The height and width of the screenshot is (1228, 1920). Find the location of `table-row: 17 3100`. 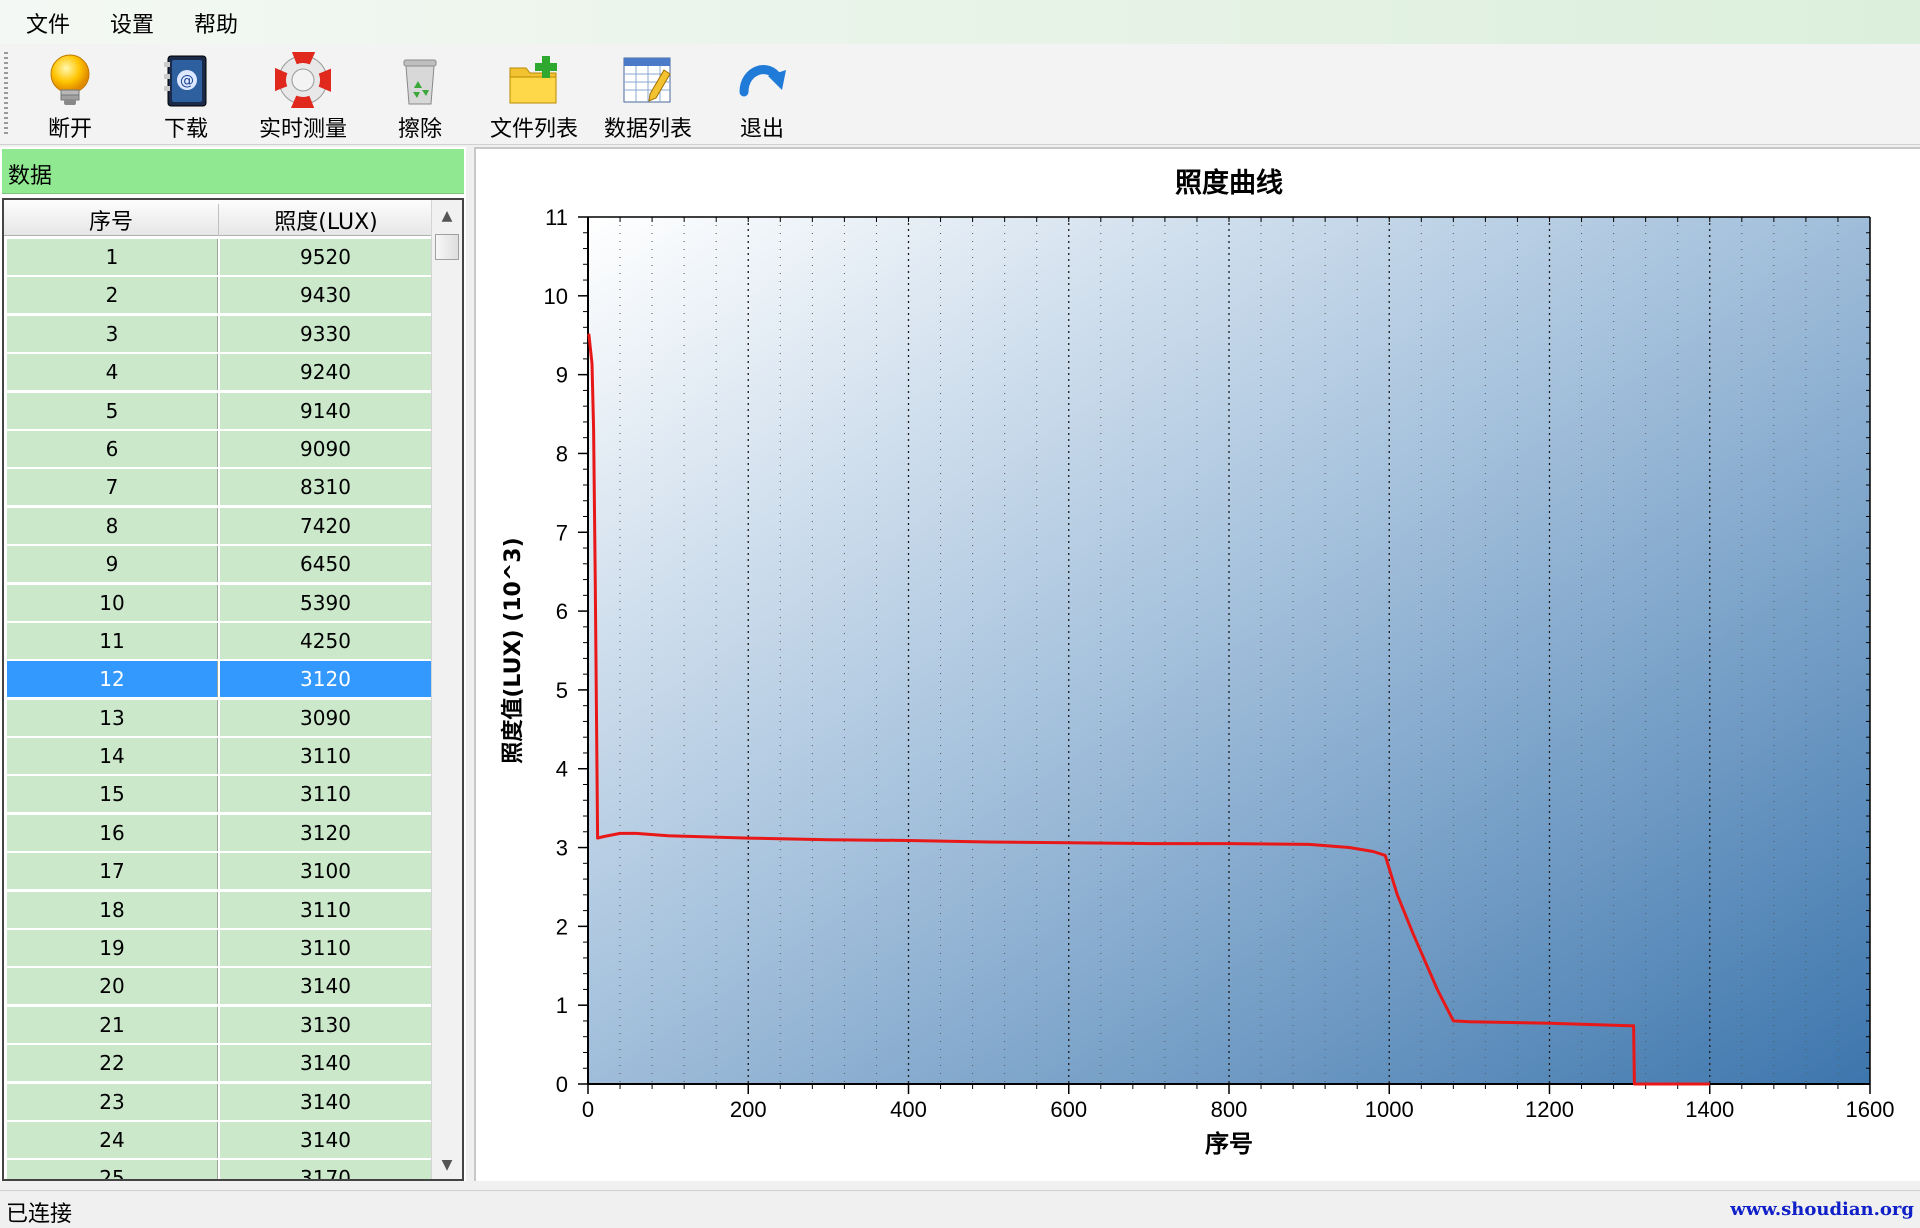

table-row: 17 3100 is located at coordinates (218, 871).